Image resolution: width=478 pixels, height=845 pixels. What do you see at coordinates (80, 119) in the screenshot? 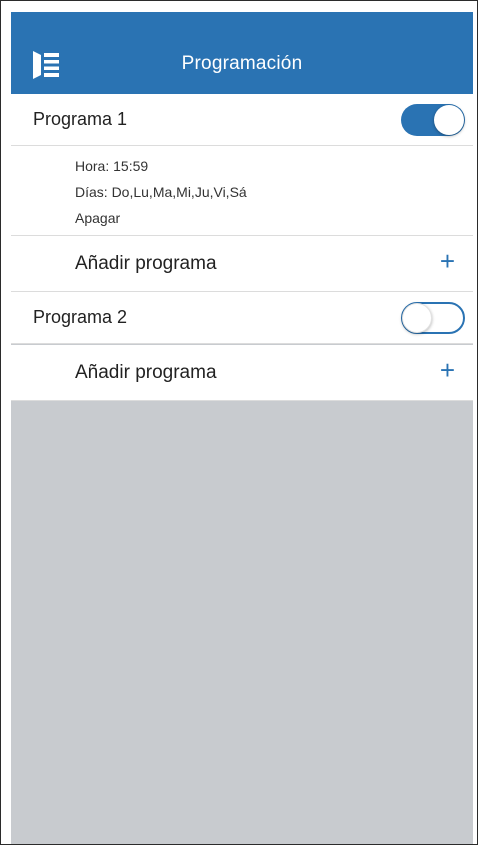
I see `program-label: Programa 1` at bounding box center [80, 119].